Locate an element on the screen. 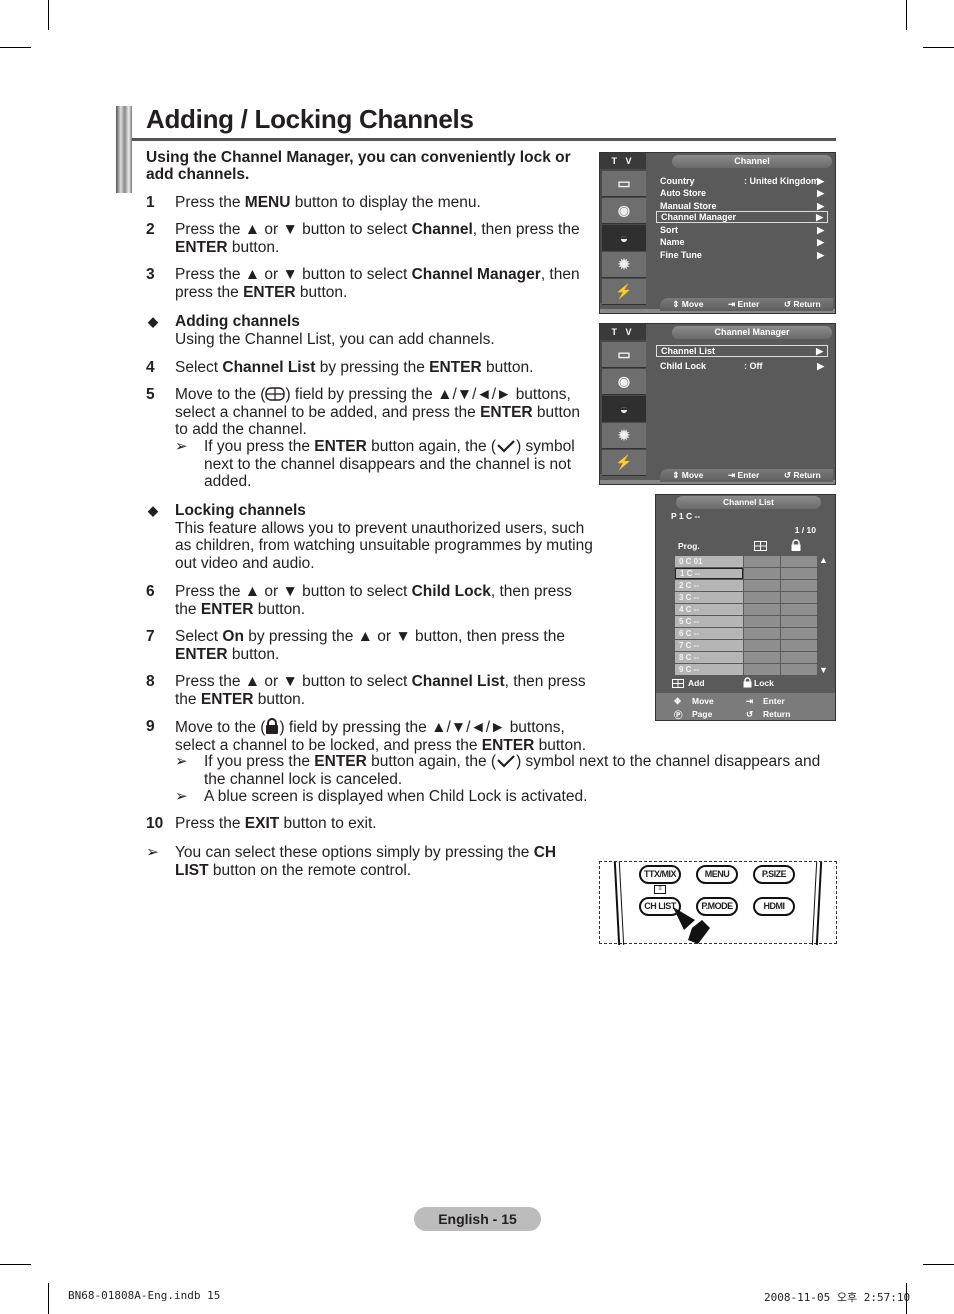 The image size is (954, 1314). footer-return: ↺ Return is located at coordinates (802, 304).